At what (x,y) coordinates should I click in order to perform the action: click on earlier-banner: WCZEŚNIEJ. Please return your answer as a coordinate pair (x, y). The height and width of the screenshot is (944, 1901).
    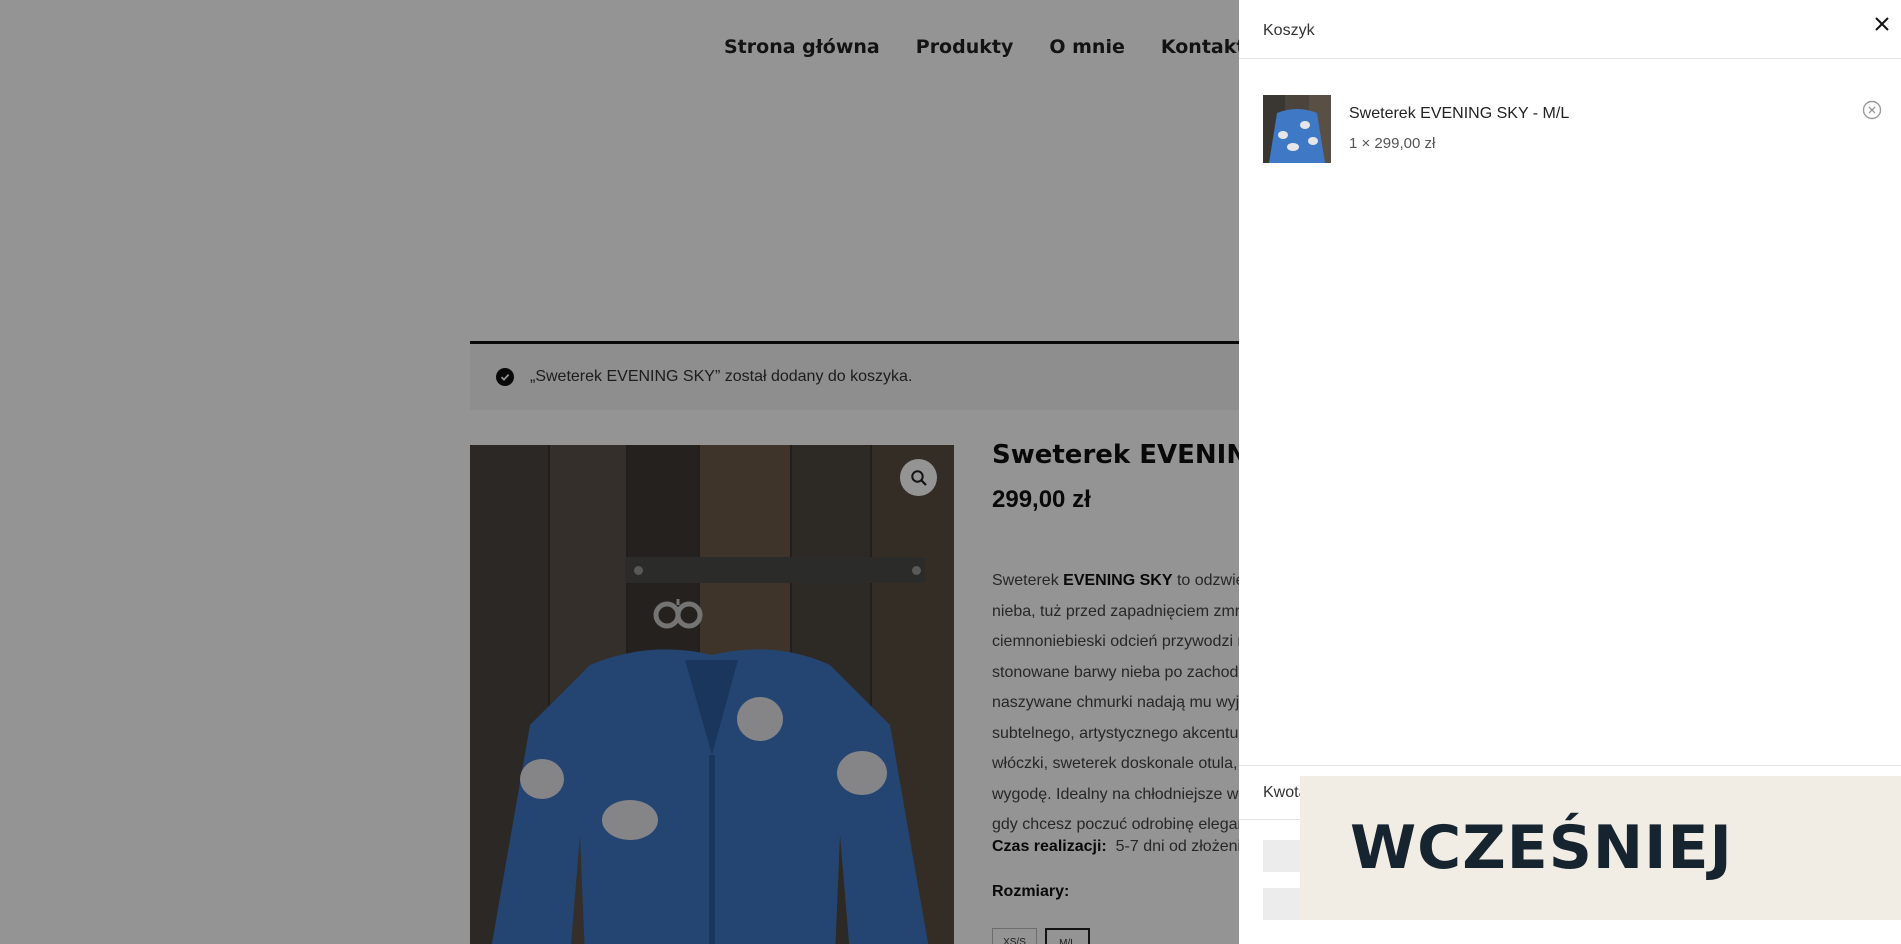
    Looking at the image, I should click on (1600, 848).